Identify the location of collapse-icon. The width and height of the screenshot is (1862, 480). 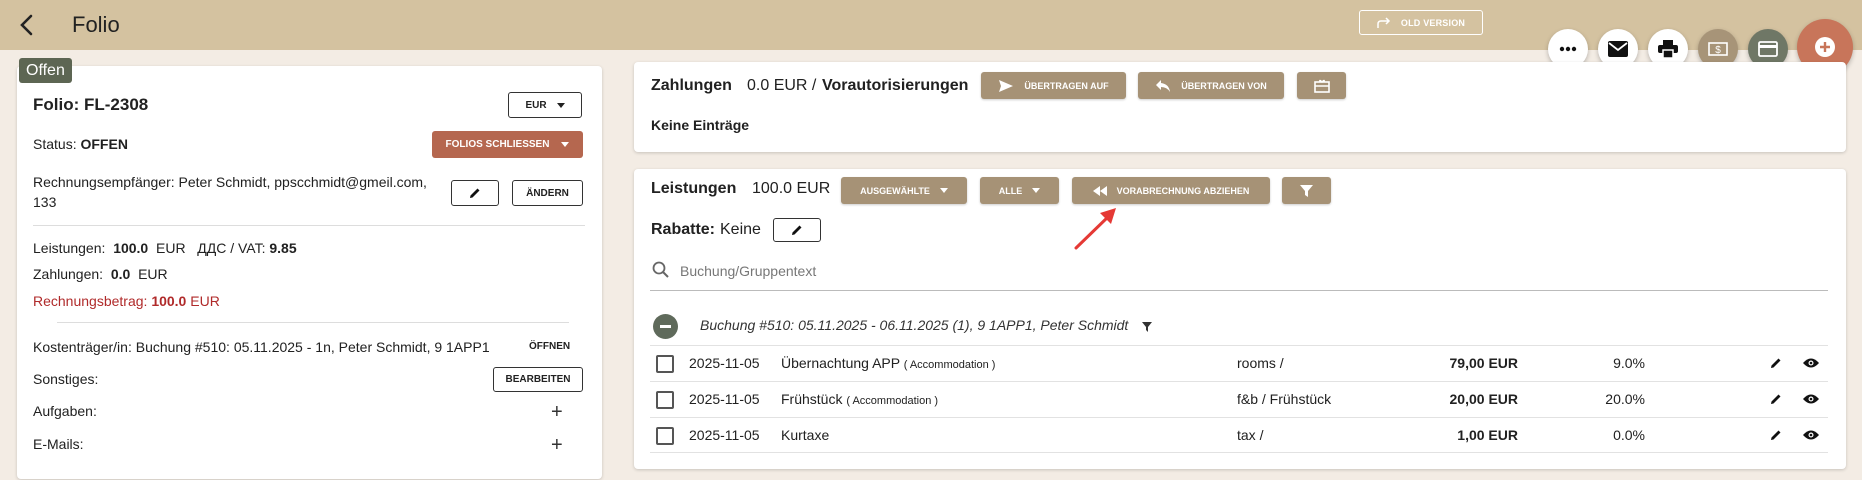
(665, 326).